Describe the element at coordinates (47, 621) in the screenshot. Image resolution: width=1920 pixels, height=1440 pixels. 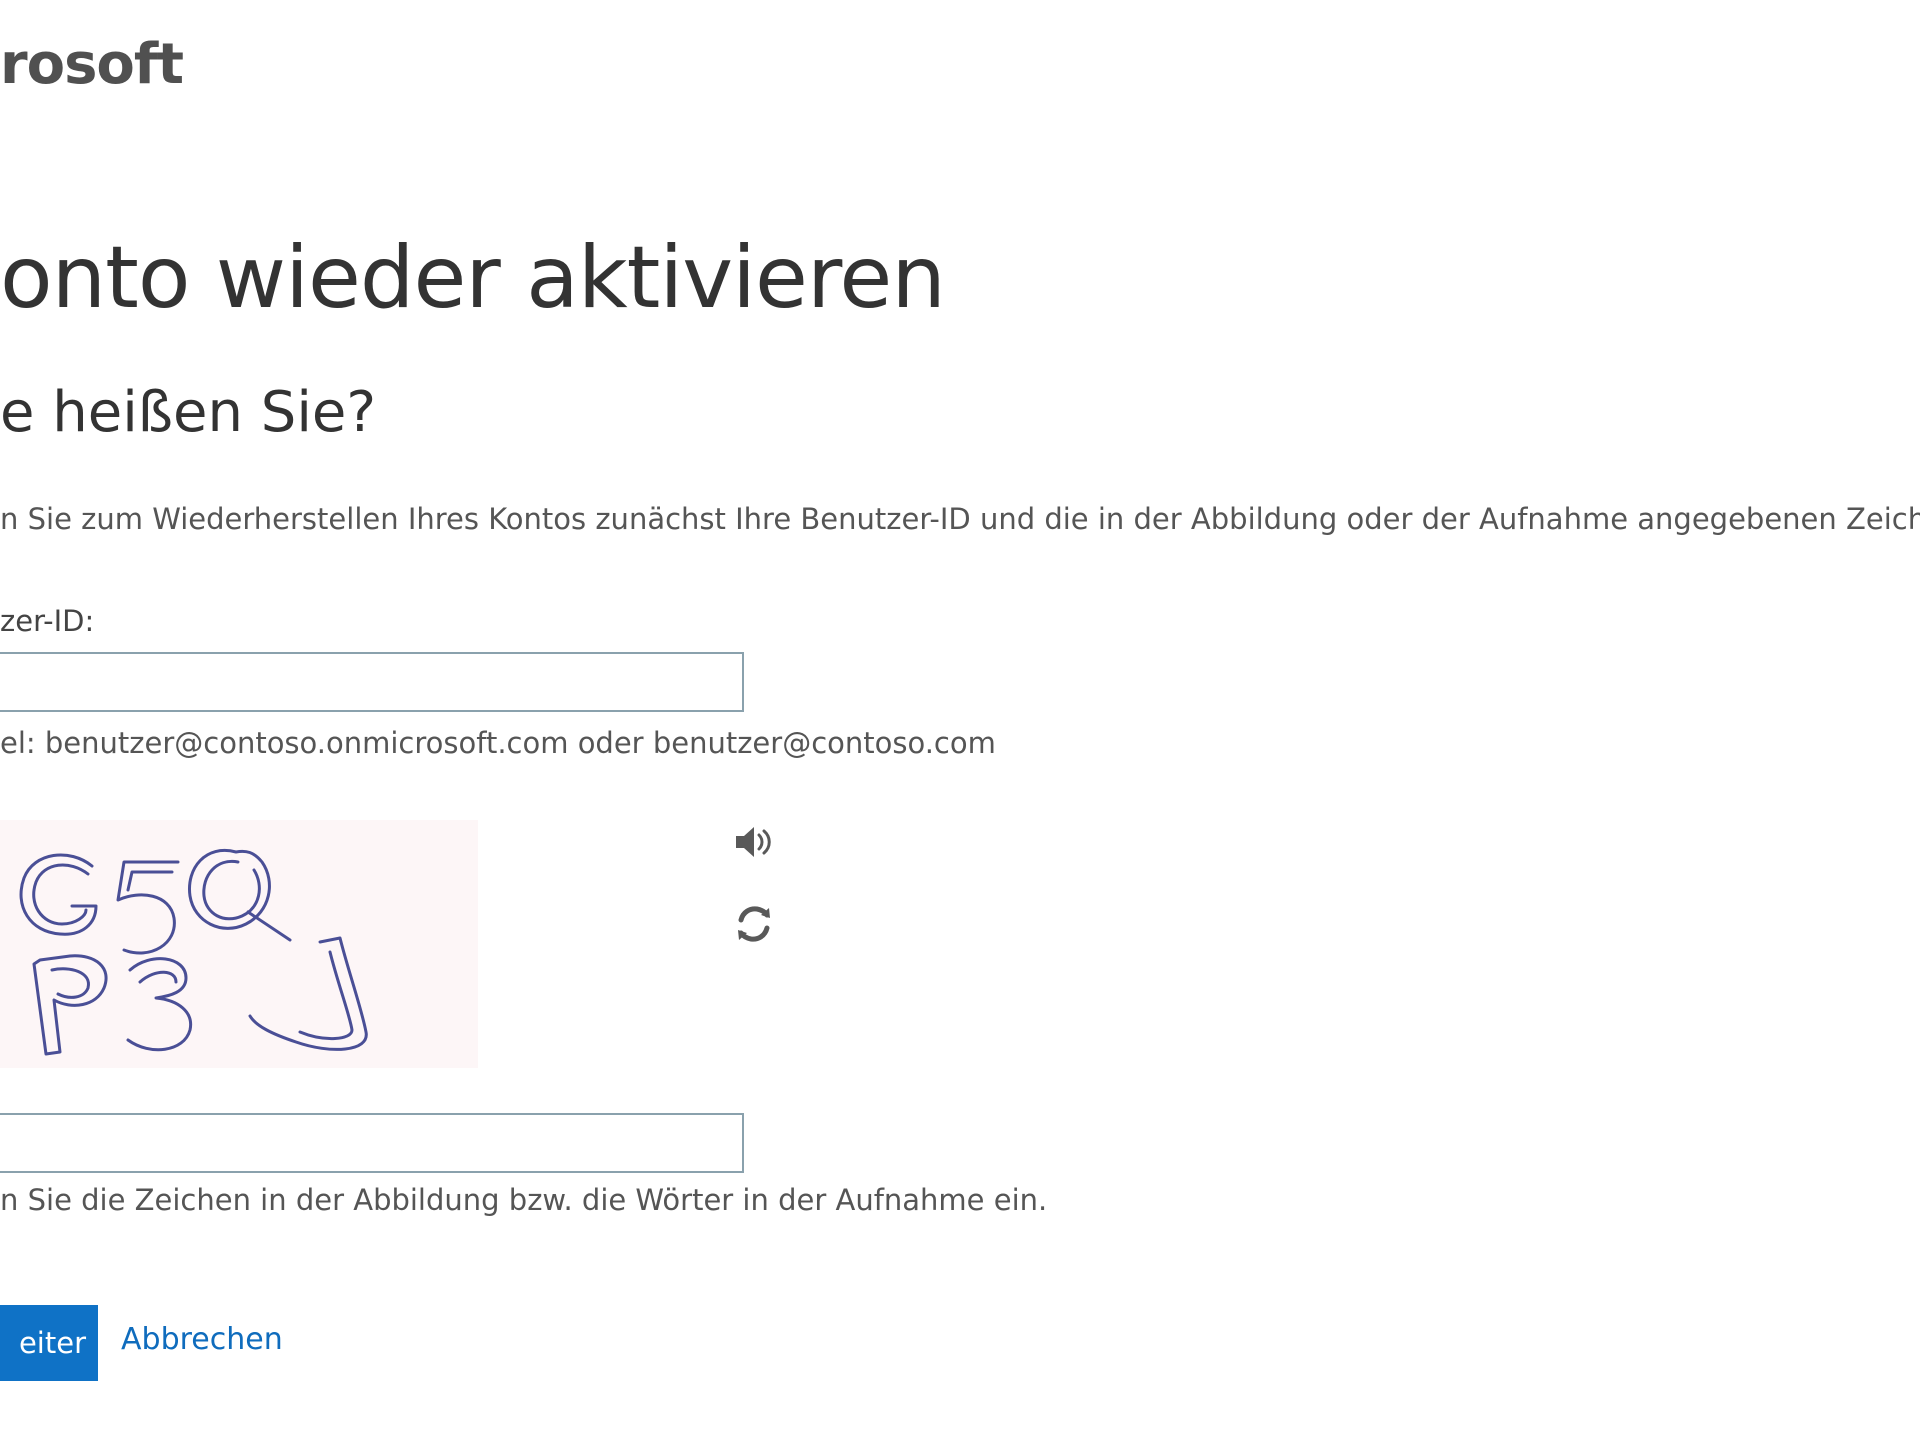
I see `userid-label: zer-ID:` at that location.